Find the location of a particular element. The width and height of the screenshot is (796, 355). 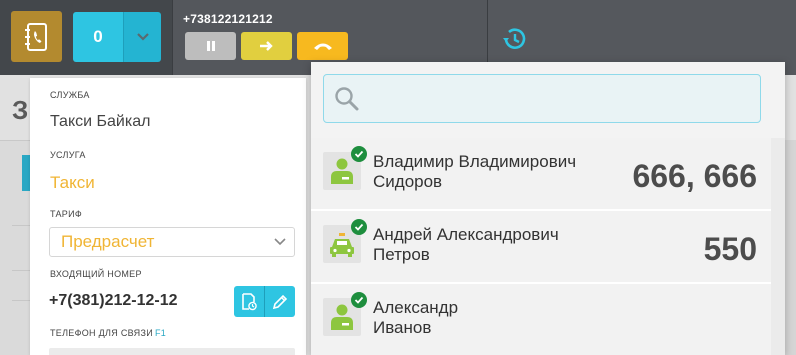

contacts-button is located at coordinates (36, 36).